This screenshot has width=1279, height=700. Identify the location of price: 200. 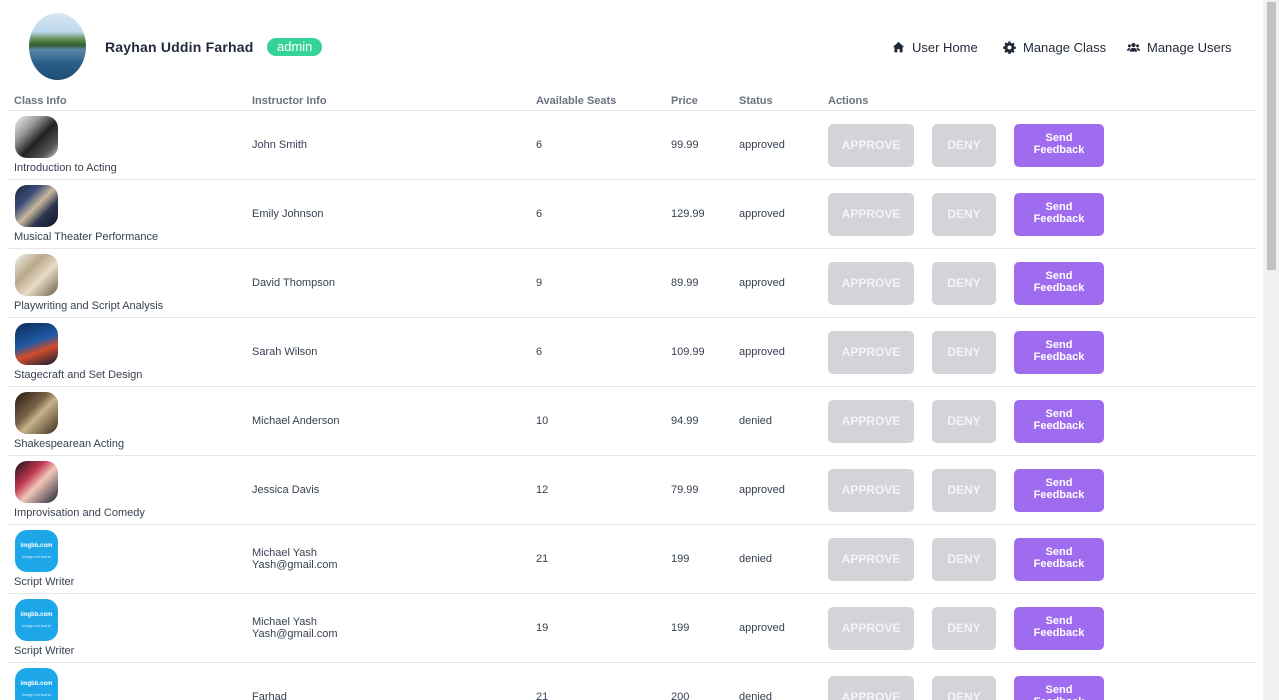
(705, 681).